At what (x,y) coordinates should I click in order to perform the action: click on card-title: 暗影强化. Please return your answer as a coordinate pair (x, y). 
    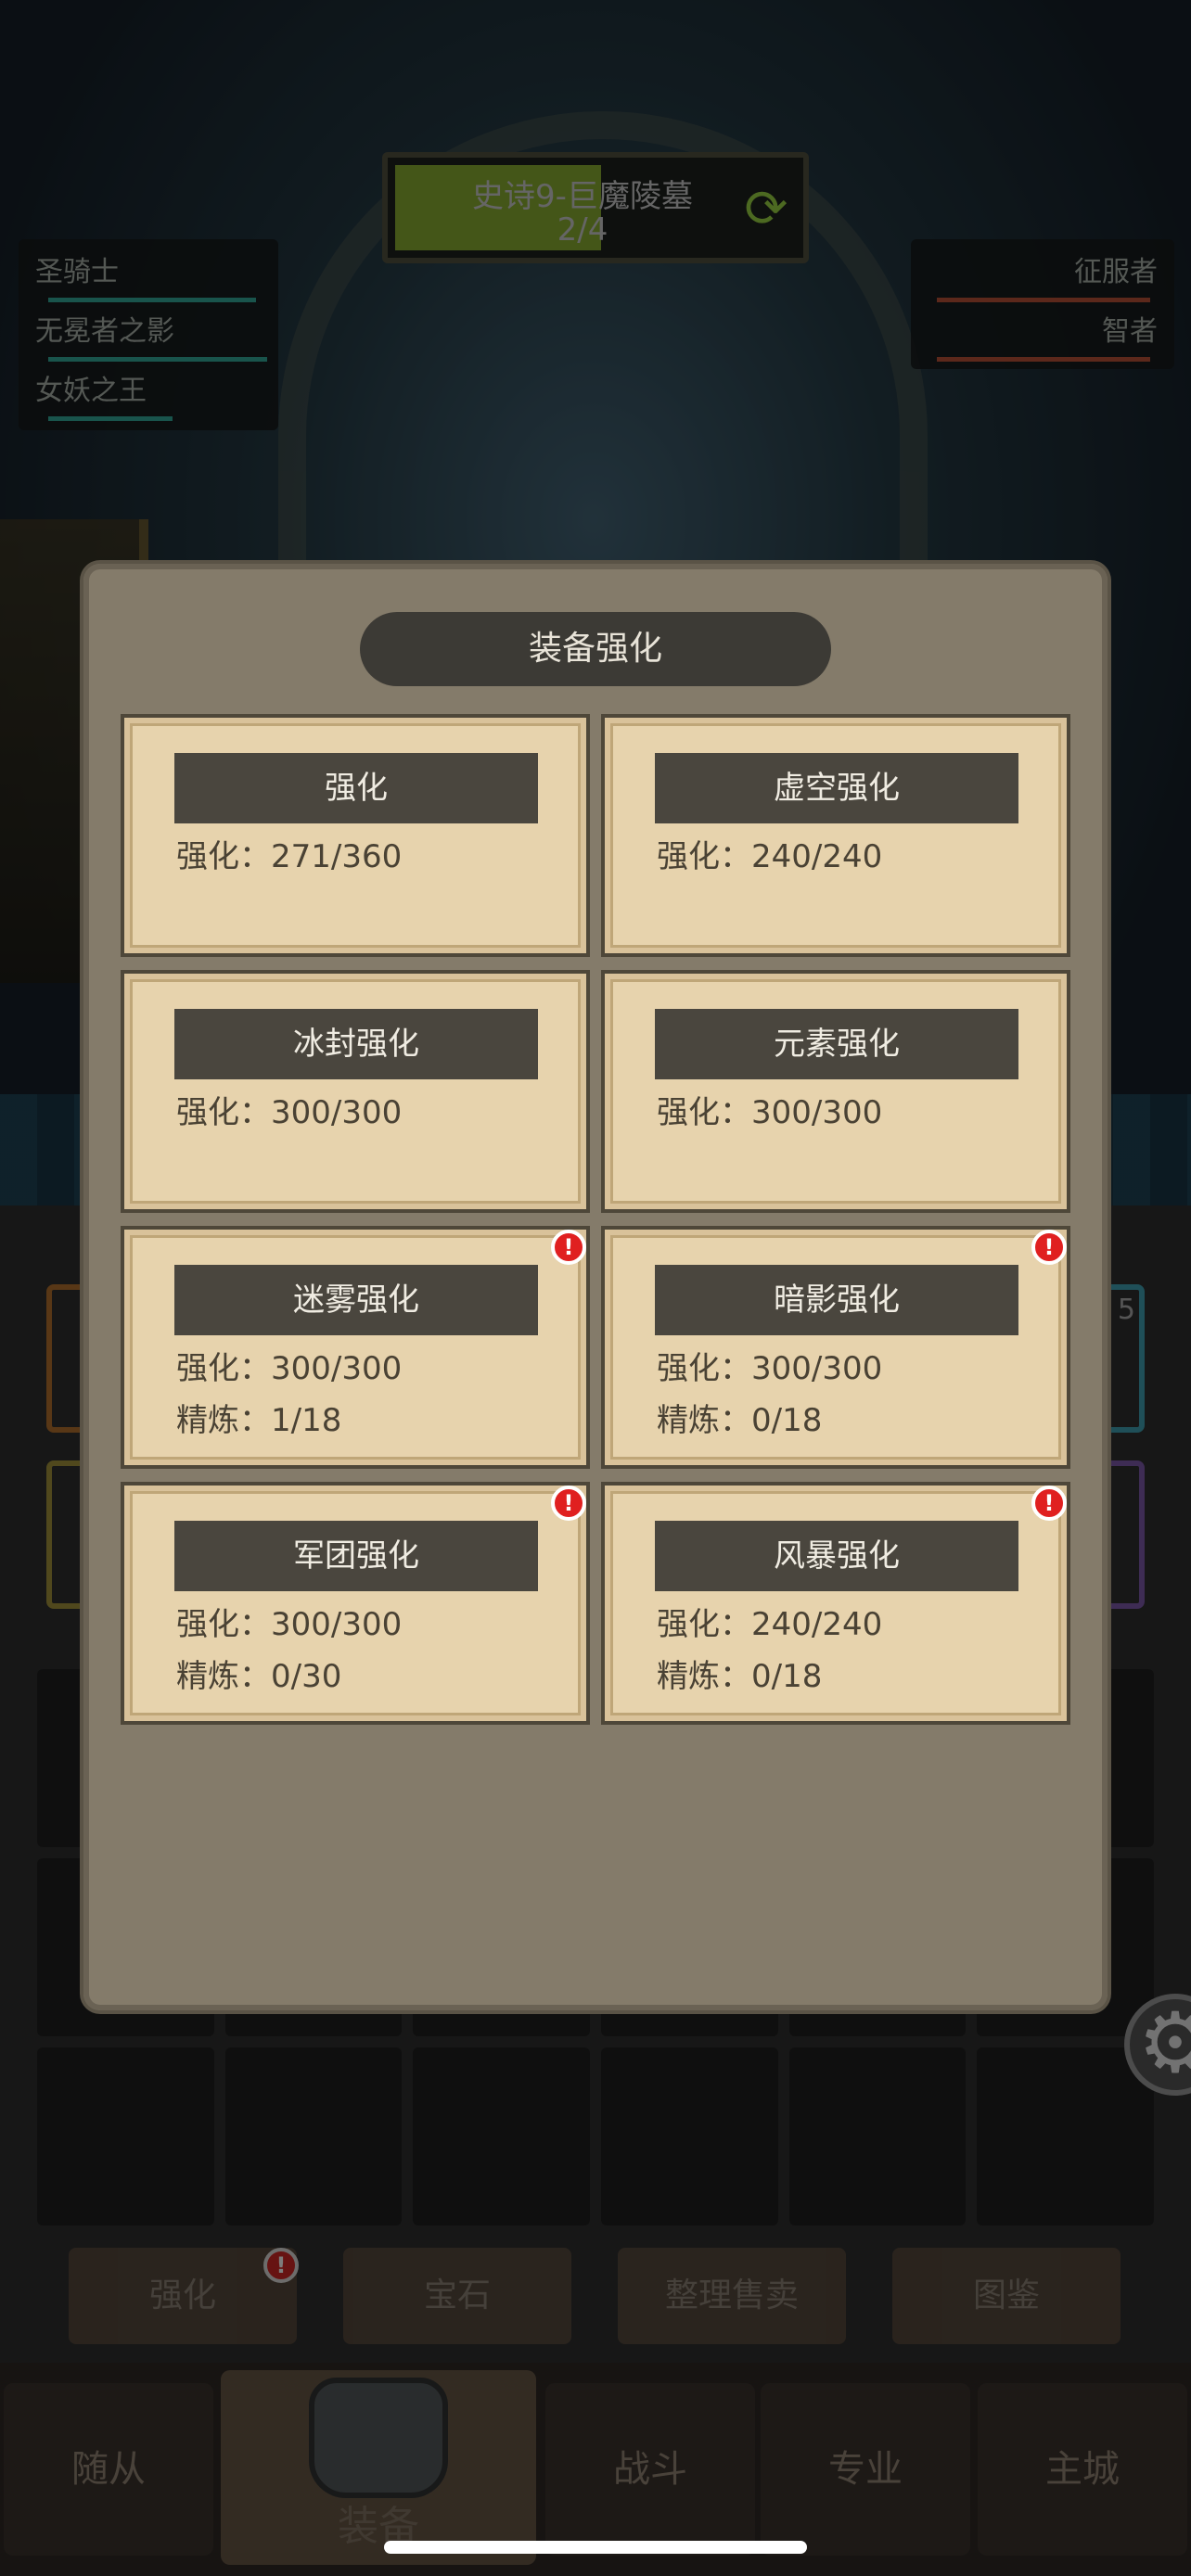
    Looking at the image, I should click on (836, 1300).